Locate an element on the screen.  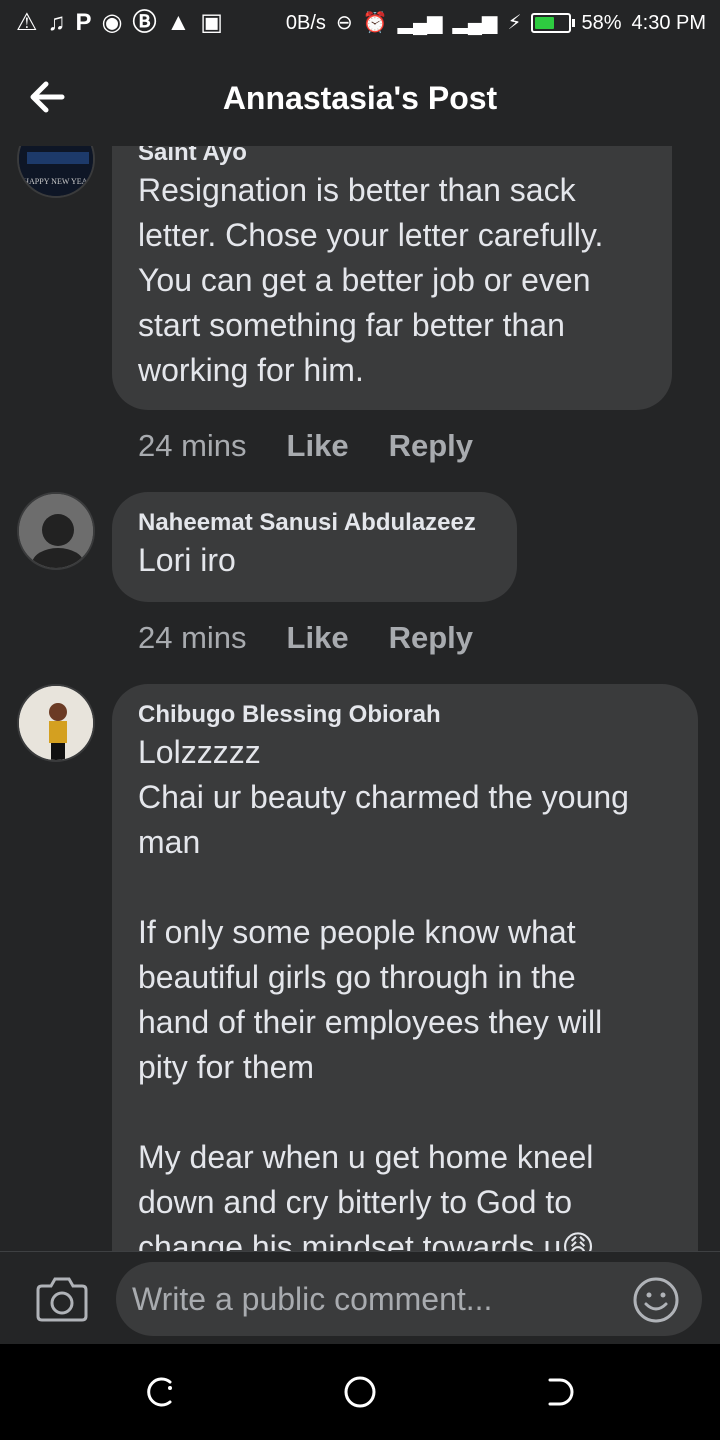
battery-fill is located at coordinates (545, 23).